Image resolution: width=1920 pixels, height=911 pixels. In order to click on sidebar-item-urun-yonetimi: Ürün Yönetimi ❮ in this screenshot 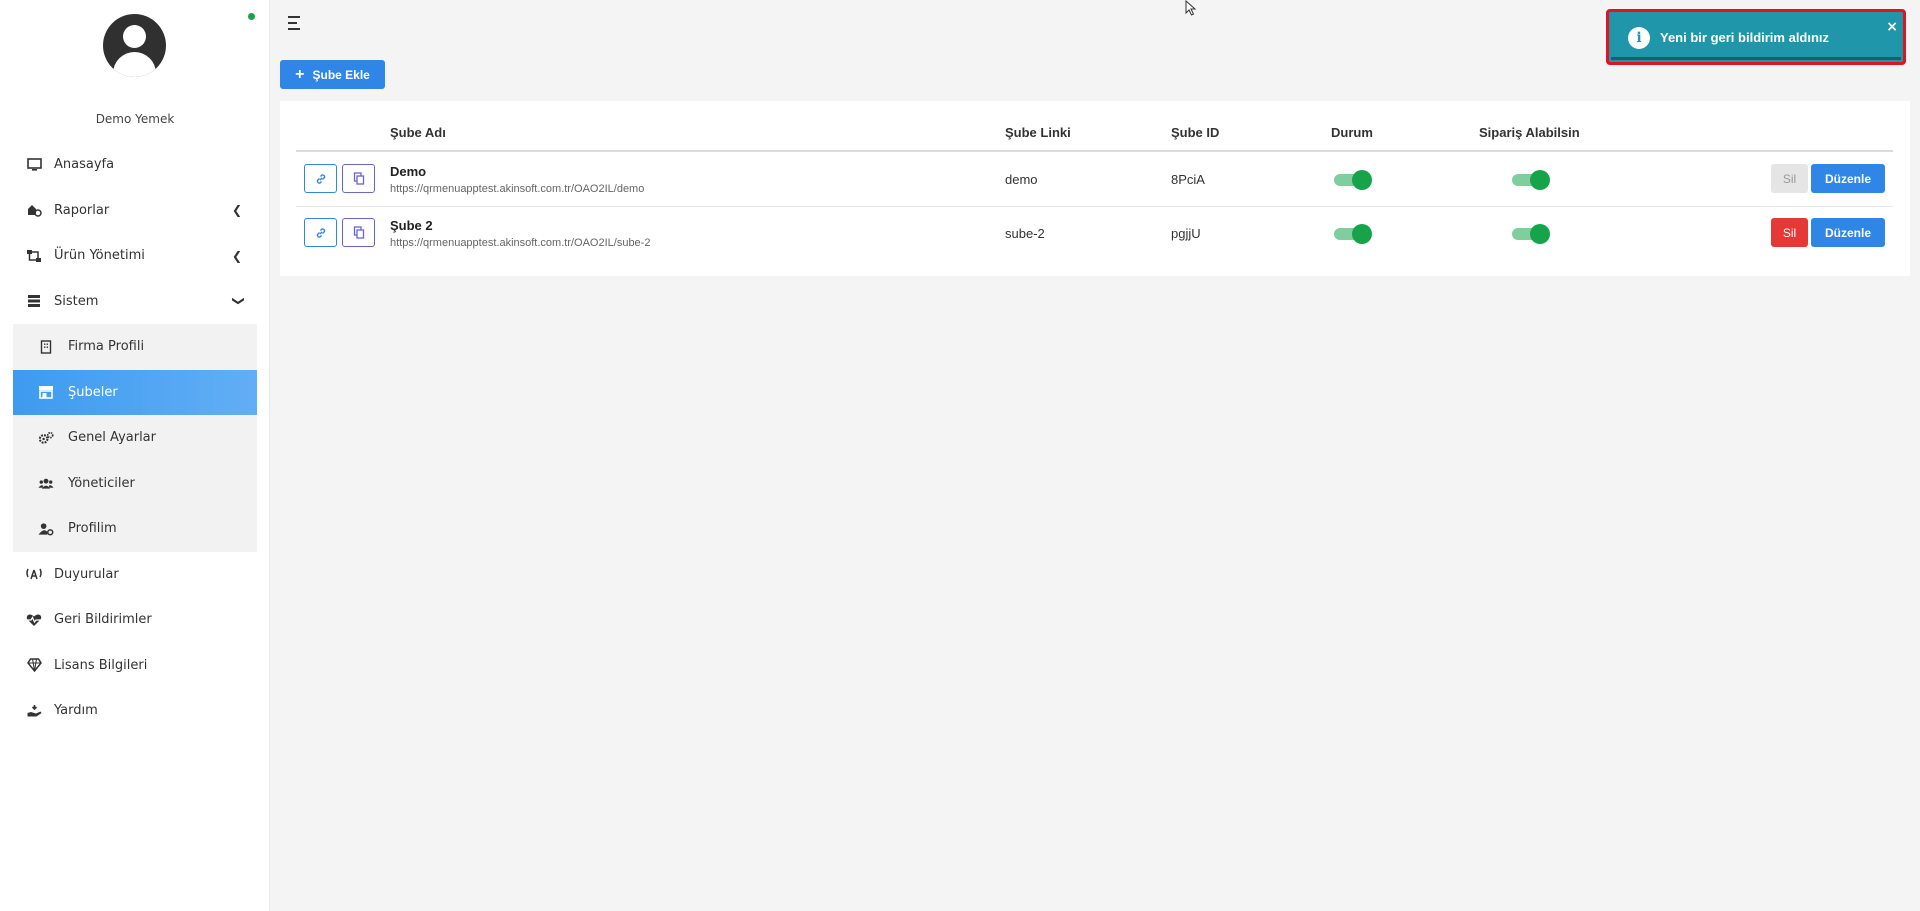, I will do `click(135, 256)`.